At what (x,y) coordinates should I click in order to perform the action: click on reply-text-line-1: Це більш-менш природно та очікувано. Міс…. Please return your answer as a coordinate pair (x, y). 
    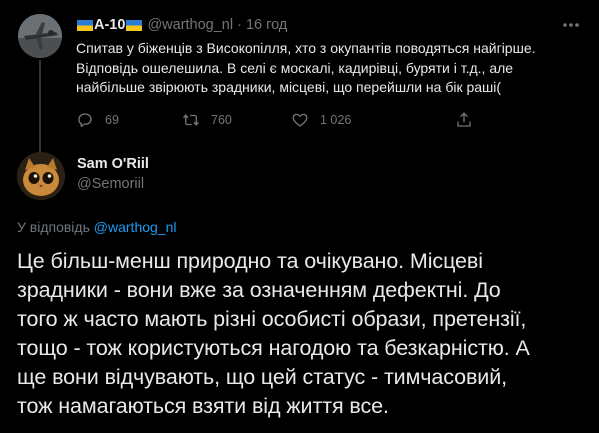
    Looking at the image, I should click on (250, 261).